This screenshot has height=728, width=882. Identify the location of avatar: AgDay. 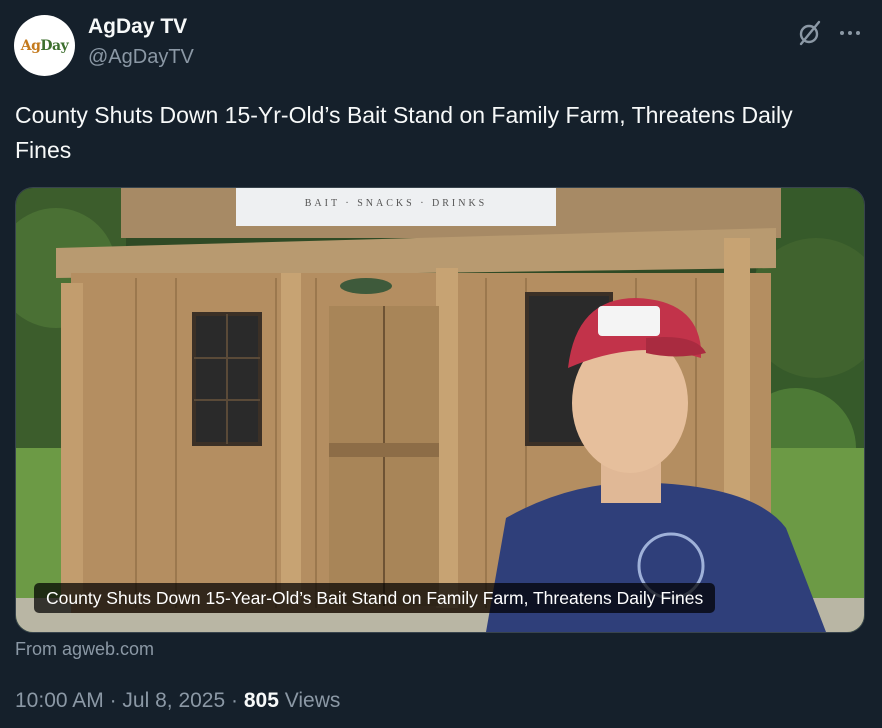
(44, 45).